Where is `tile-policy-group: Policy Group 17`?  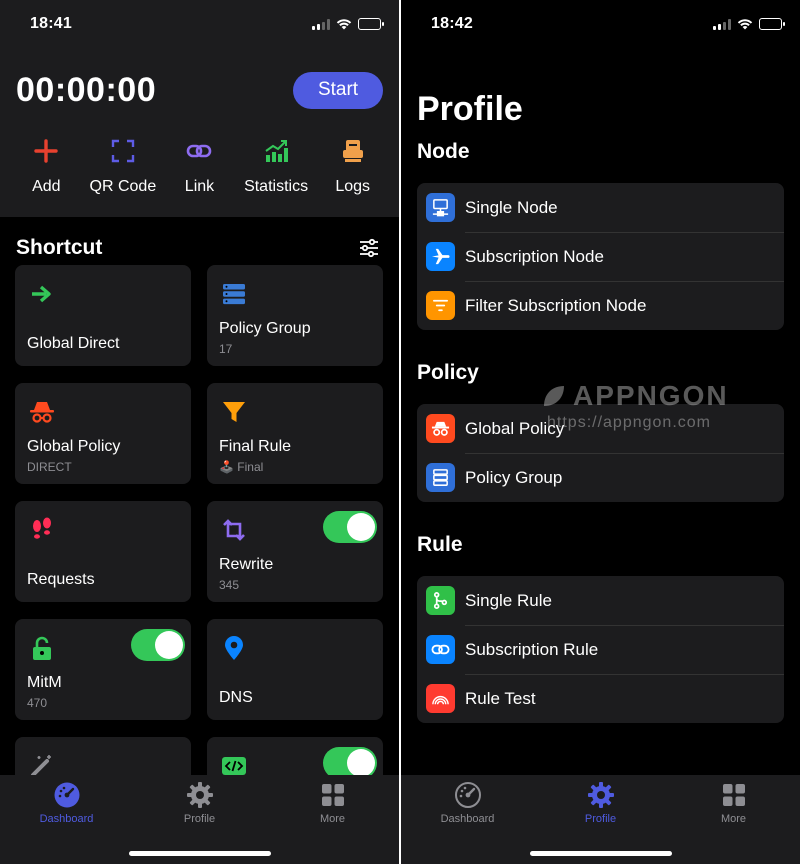 tile-policy-group: Policy Group 17 is located at coordinates (295, 315).